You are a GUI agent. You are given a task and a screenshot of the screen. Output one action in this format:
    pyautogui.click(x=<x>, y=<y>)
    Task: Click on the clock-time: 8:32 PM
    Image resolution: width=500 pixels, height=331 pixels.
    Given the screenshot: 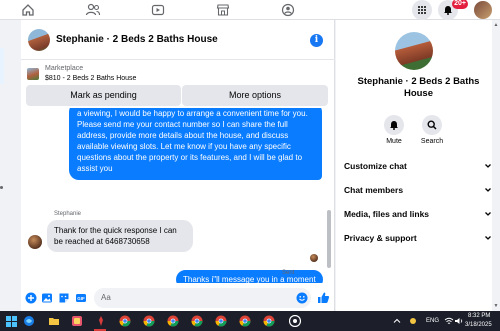 What is the action you would take?
    pyautogui.click(x=479, y=316)
    